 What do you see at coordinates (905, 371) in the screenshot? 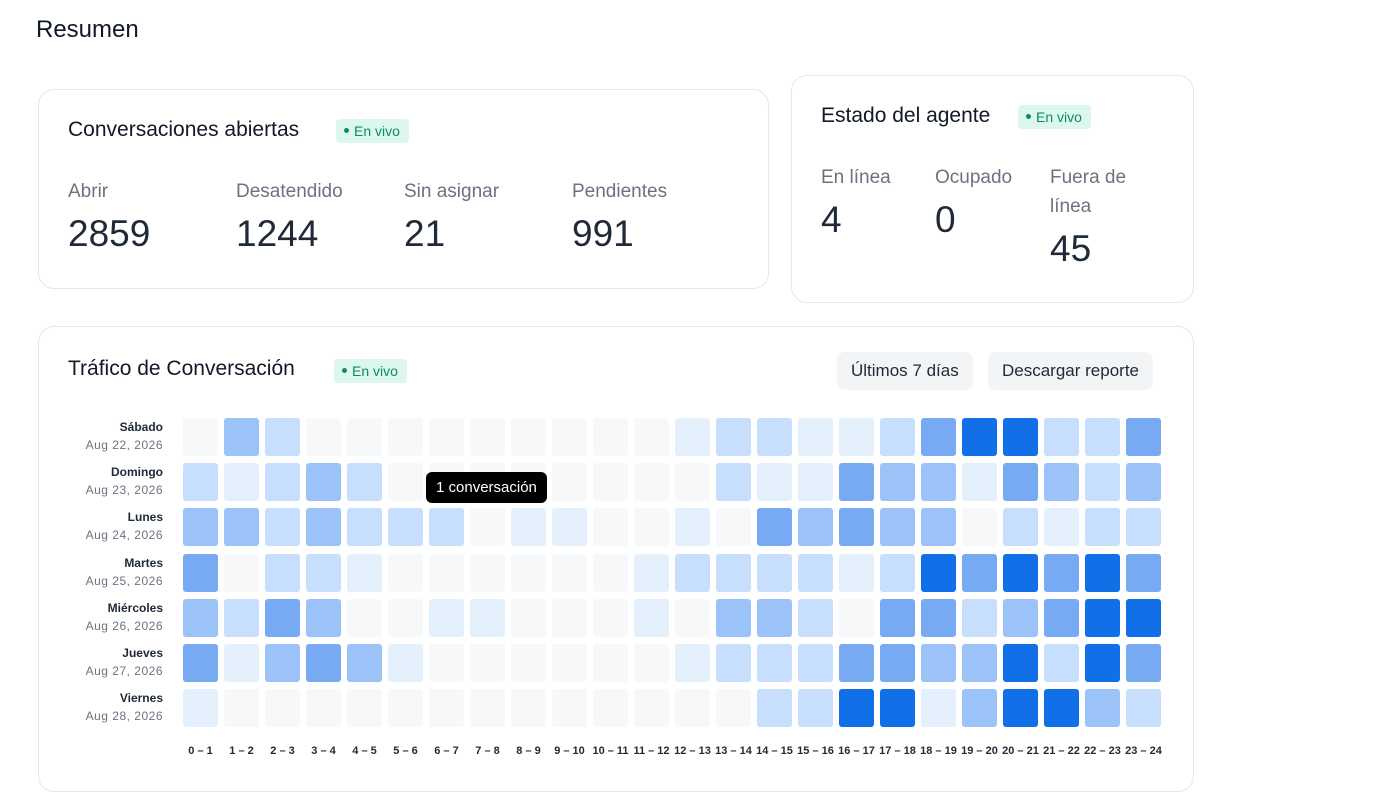
I see `date-range-button: Últimos 7 días` at bounding box center [905, 371].